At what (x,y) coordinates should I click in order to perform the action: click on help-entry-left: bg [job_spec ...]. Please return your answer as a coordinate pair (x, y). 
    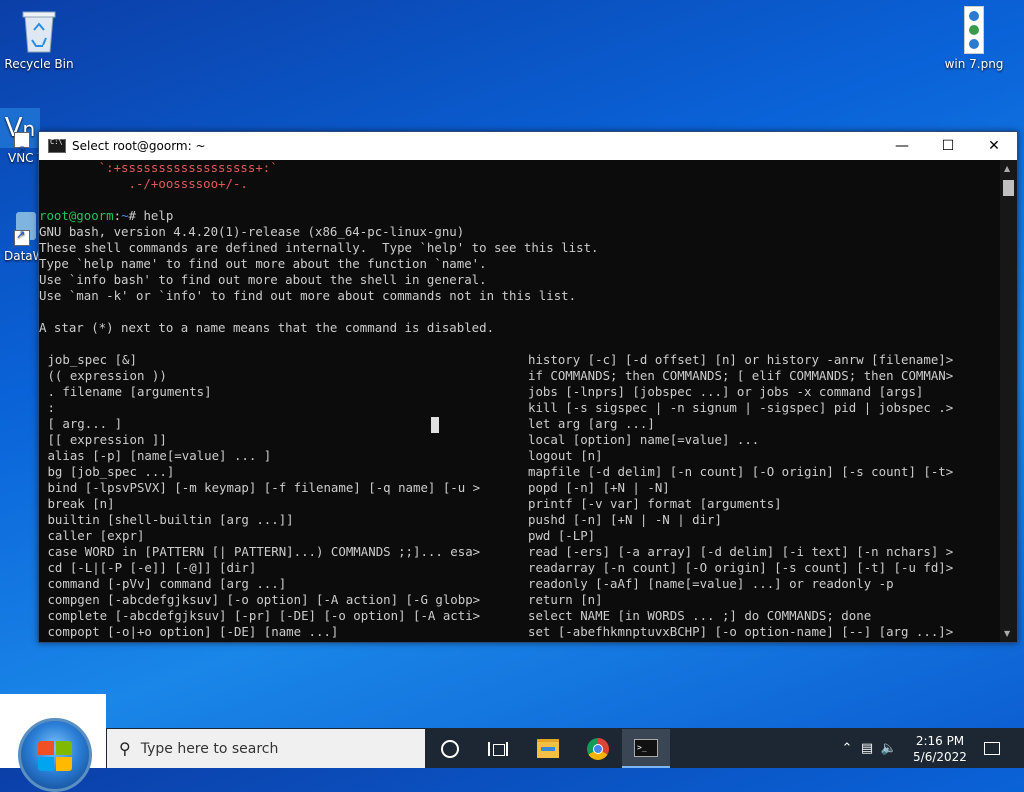
    Looking at the image, I should click on (107, 471).